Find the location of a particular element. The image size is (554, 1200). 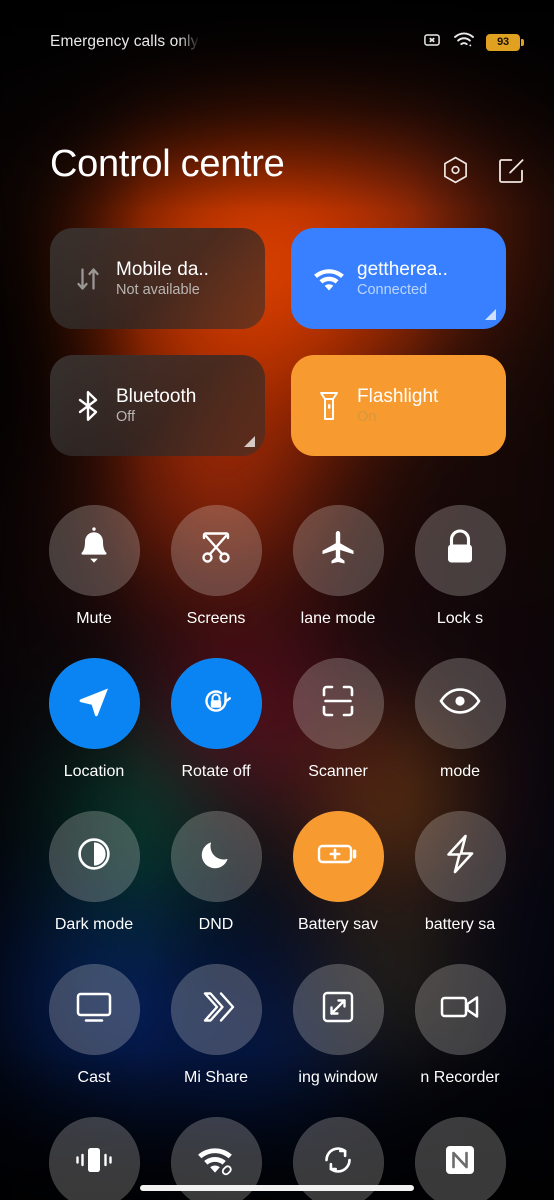

cast-screen-icon is located at coordinates (94, 1009).